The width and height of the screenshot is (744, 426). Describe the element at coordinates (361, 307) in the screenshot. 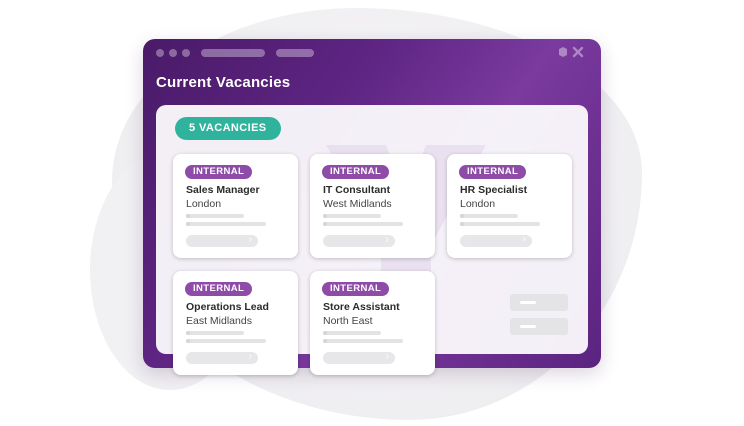

I see `job-title: Store Assistant` at that location.